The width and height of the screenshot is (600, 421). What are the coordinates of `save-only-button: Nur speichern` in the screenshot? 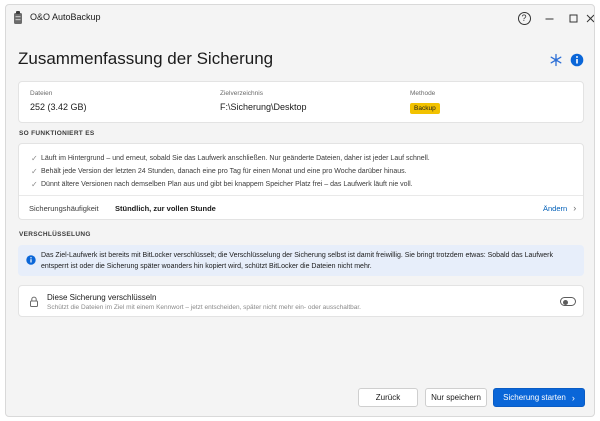 It's located at (456, 397).